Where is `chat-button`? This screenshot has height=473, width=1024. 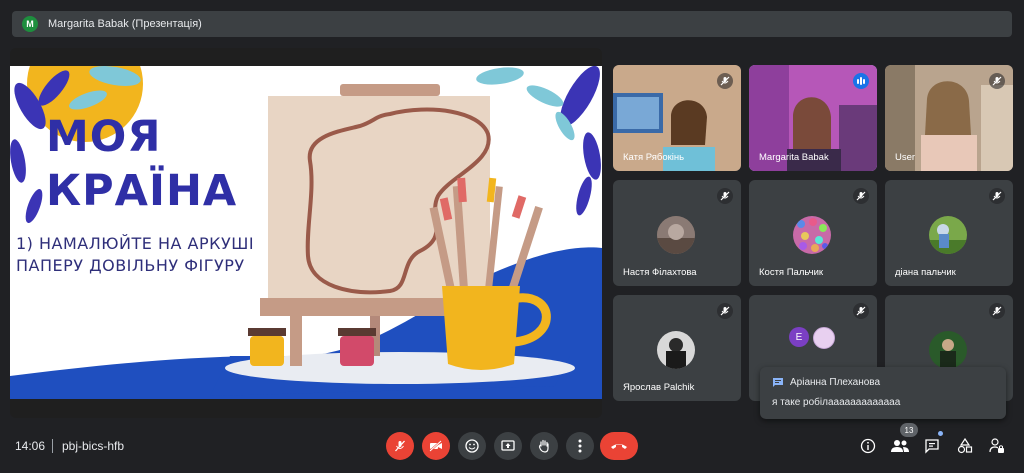 chat-button is located at coordinates (932, 446).